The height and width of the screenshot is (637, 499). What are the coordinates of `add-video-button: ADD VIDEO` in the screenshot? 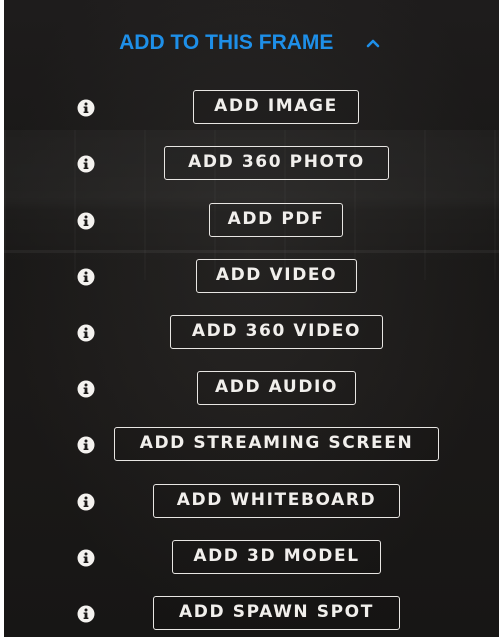 It's located at (276, 276).